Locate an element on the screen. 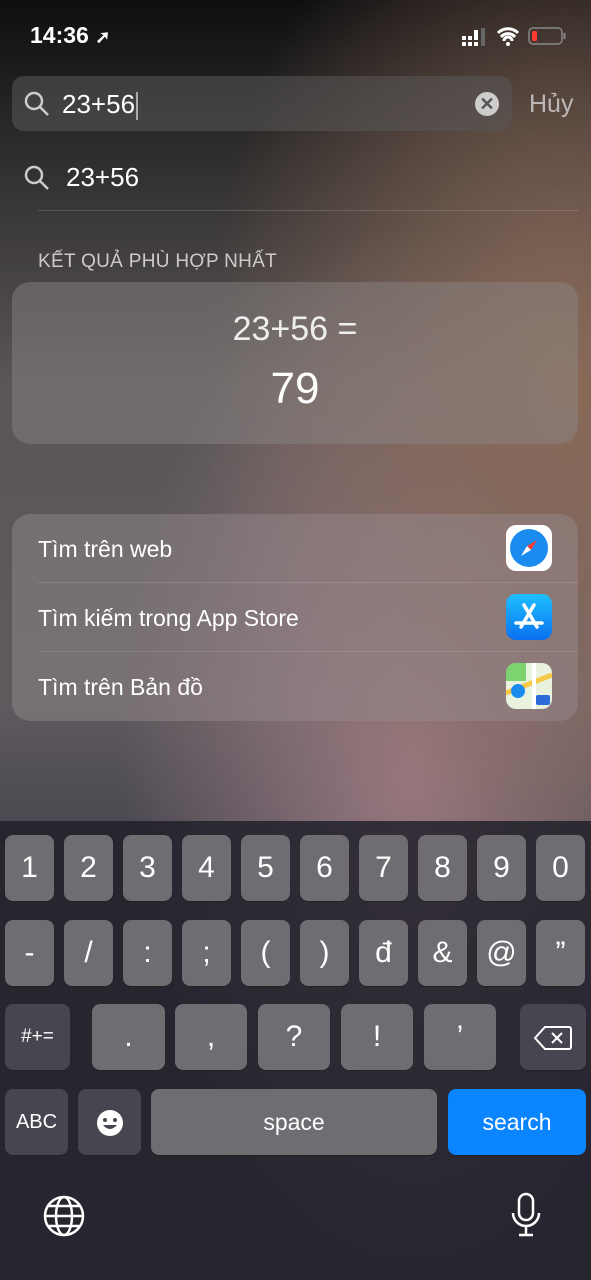 Image resolution: width=591 pixels, height=1280 pixels. search-field: 23+56 ✕ is located at coordinates (262, 103).